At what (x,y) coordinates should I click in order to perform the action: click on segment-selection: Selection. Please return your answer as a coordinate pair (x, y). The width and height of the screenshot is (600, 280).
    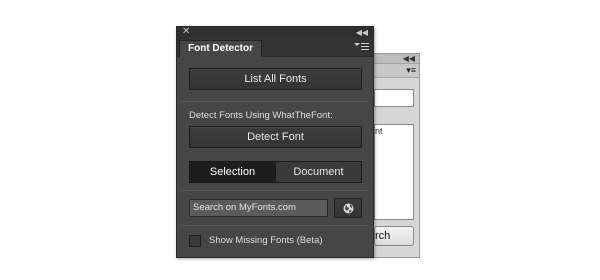
    Looking at the image, I should click on (232, 172).